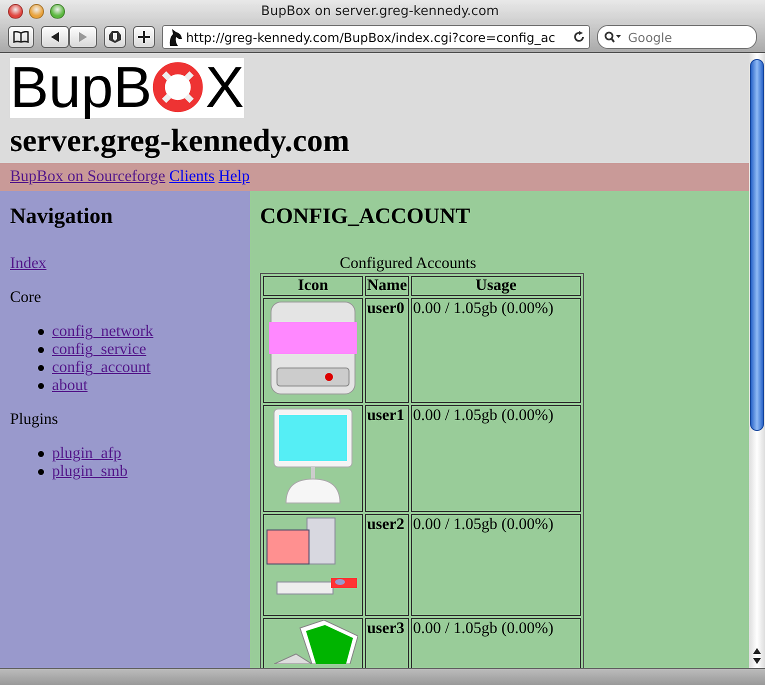 This screenshot has height=685, width=765. I want to click on nav-link: config_service, so click(99, 350).